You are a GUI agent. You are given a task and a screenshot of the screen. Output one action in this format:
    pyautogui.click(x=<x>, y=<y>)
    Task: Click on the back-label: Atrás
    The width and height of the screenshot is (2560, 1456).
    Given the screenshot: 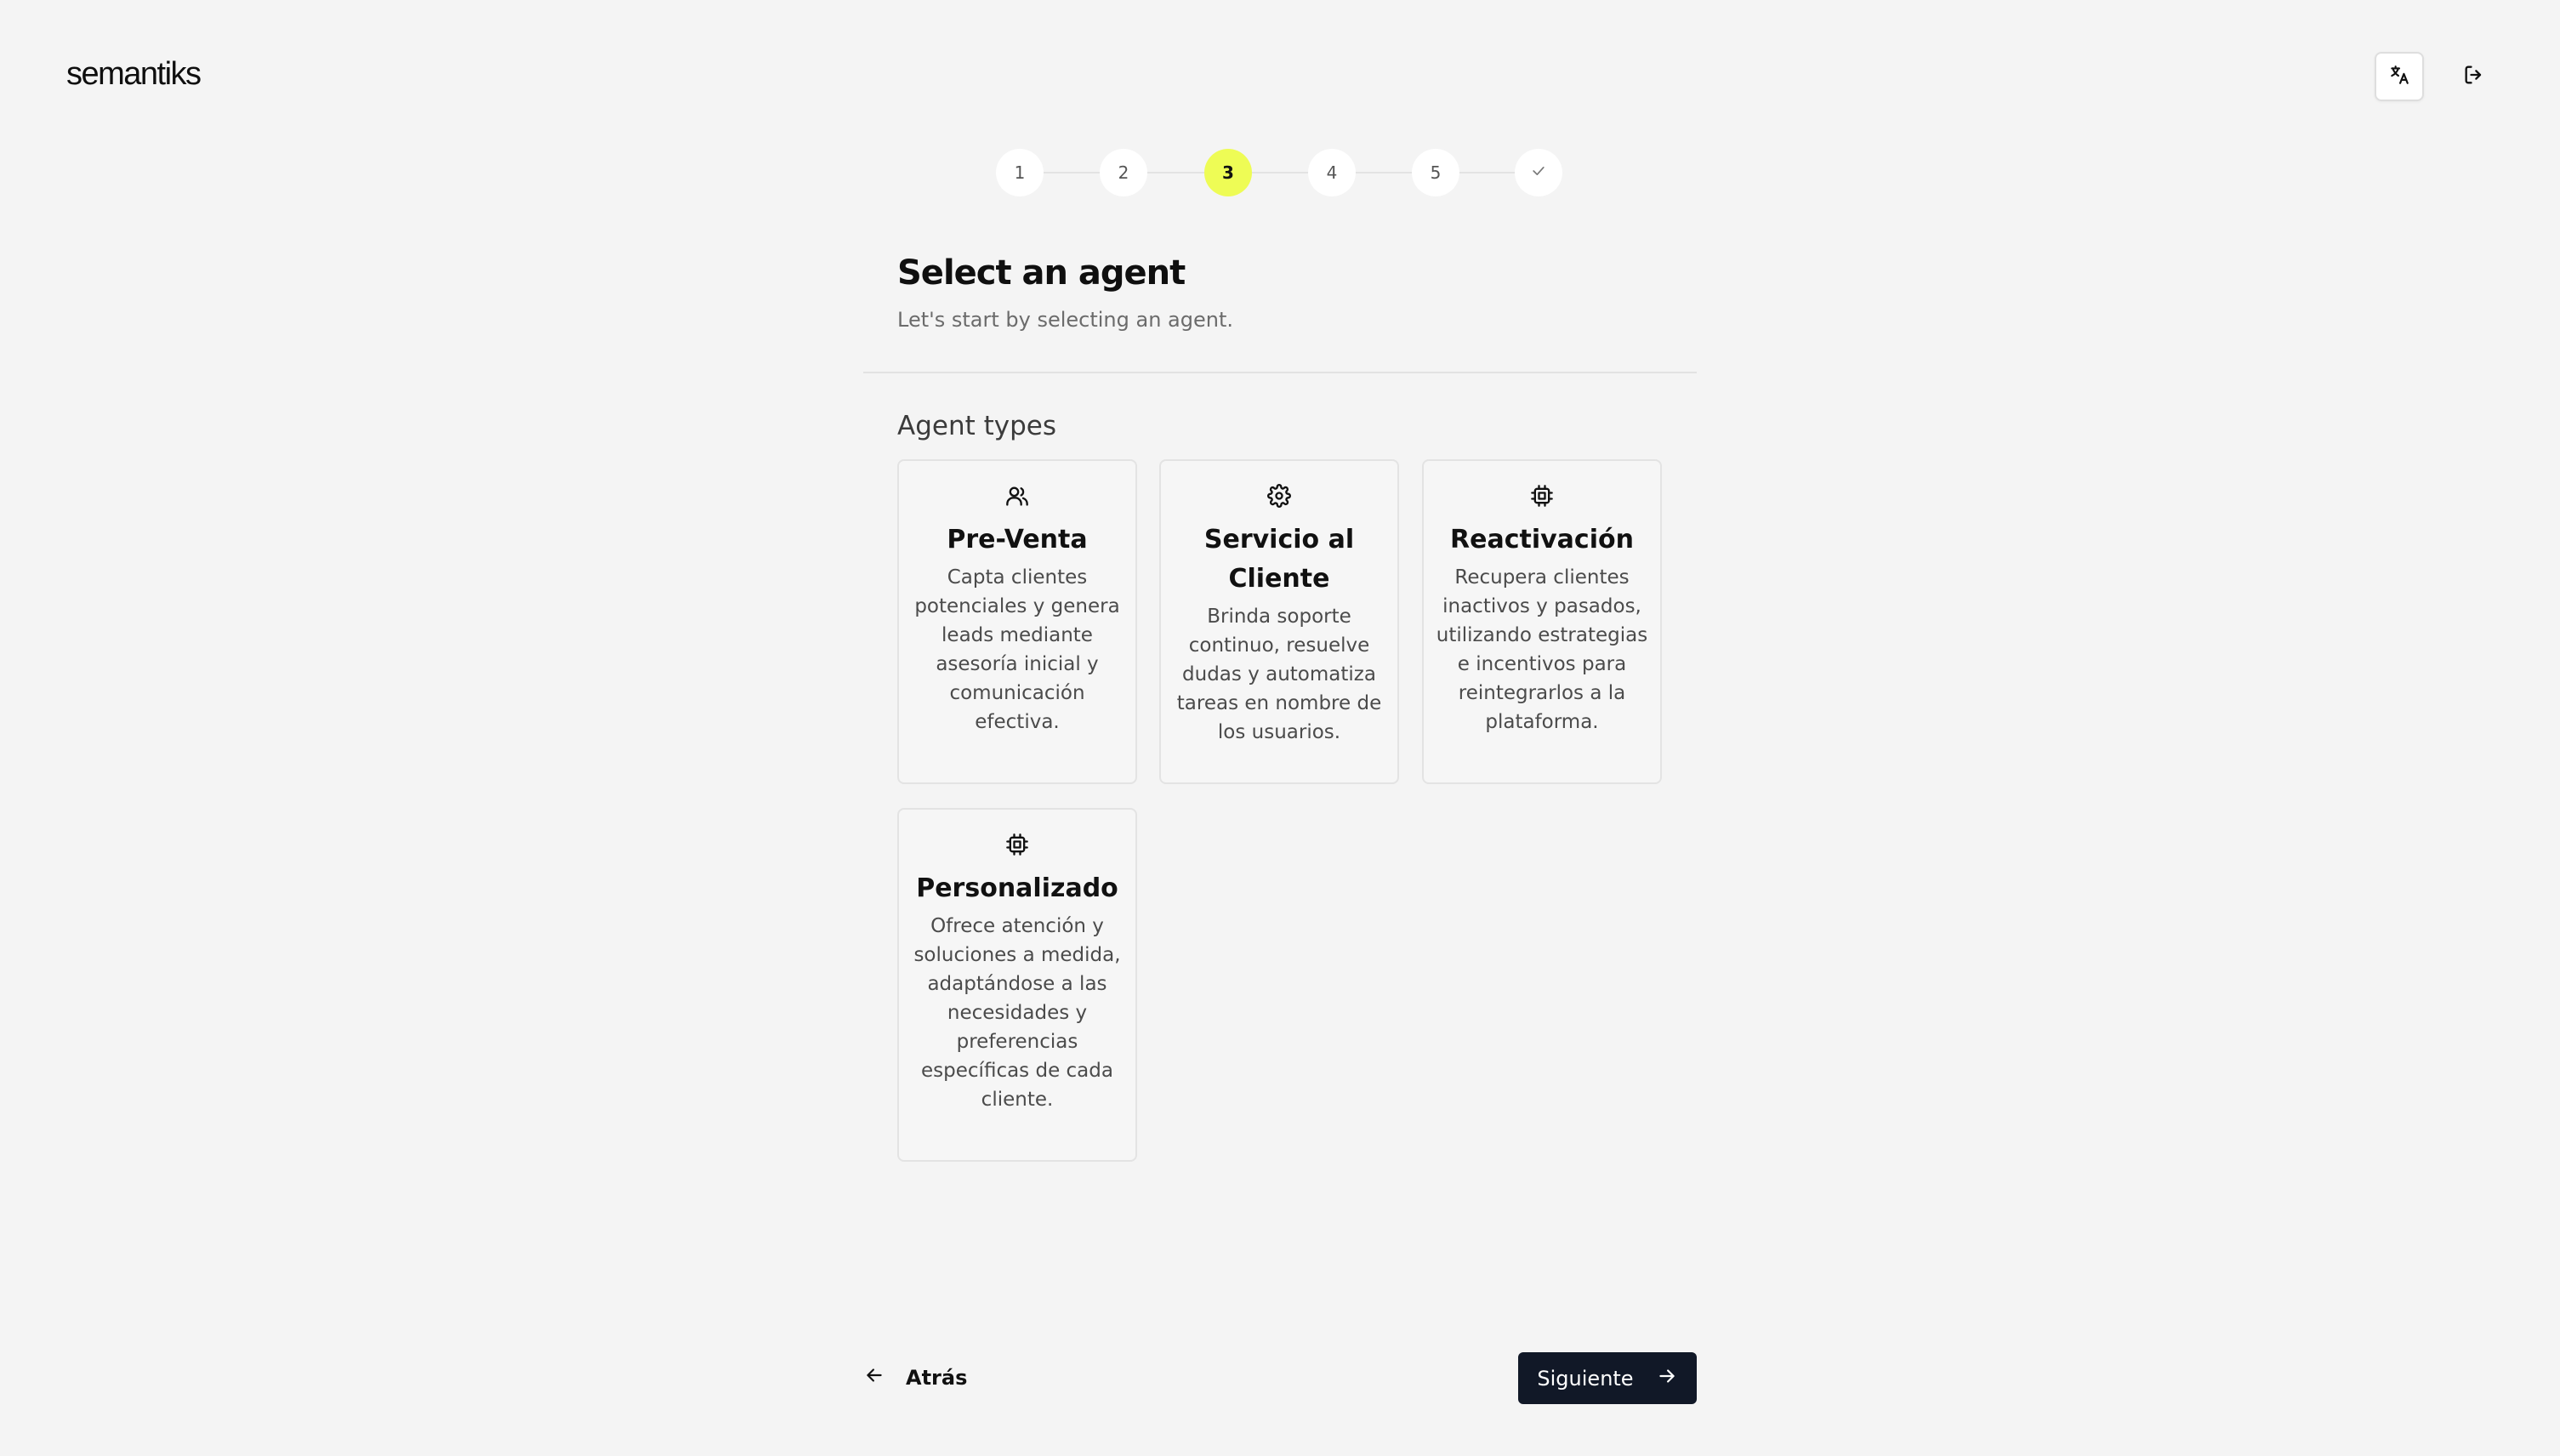 What is the action you would take?
    pyautogui.click(x=937, y=1378)
    